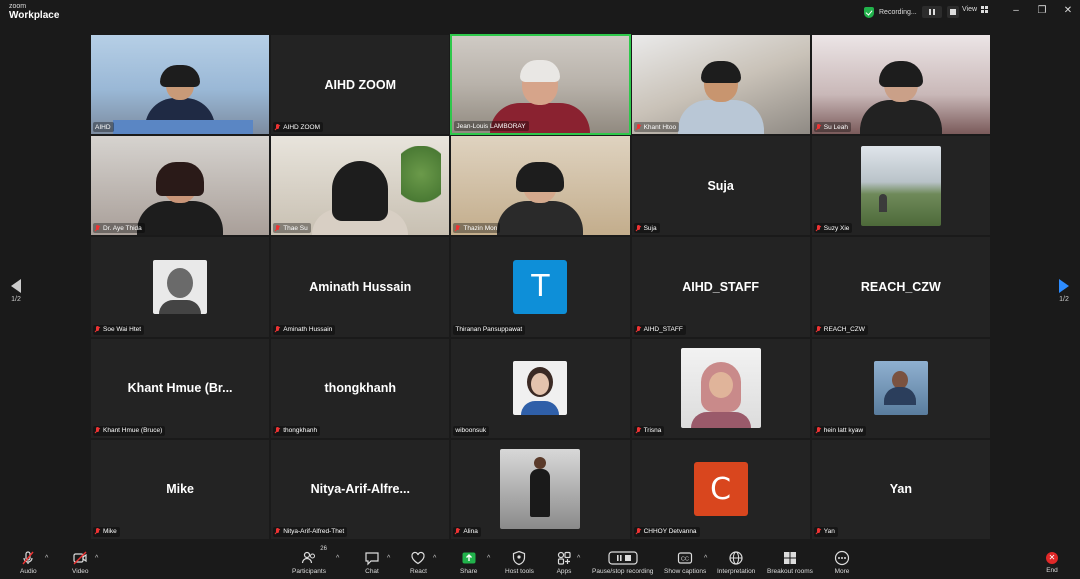 The image size is (1080, 579). What do you see at coordinates (519, 562) in the screenshot?
I see `host-tools-button: Host tools` at bounding box center [519, 562].